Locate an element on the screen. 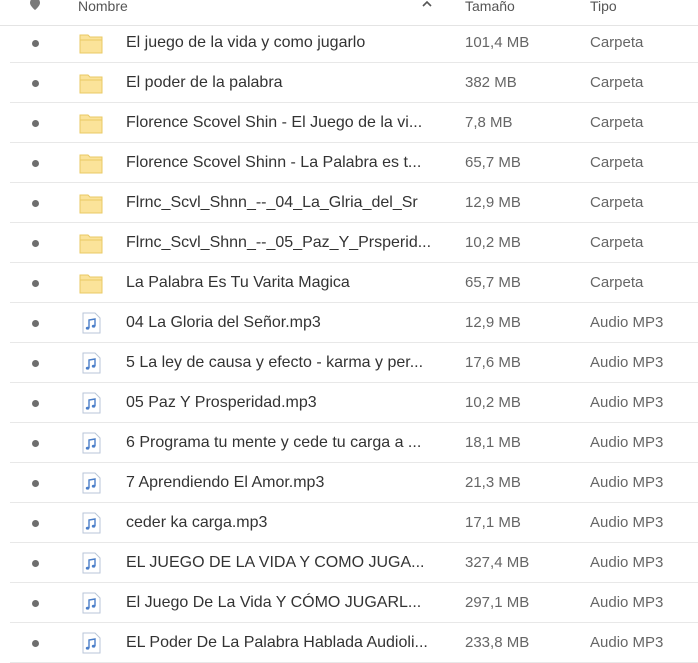 Image resolution: width=698 pixels, height=663 pixels. file-size: 327,4 MB is located at coordinates (497, 562).